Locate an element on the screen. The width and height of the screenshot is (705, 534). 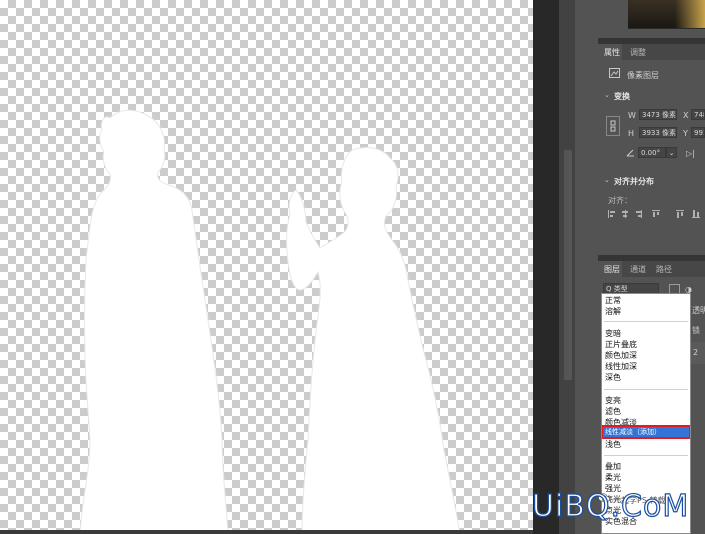
layer-row: 2 is located at coordinates (698, 353).